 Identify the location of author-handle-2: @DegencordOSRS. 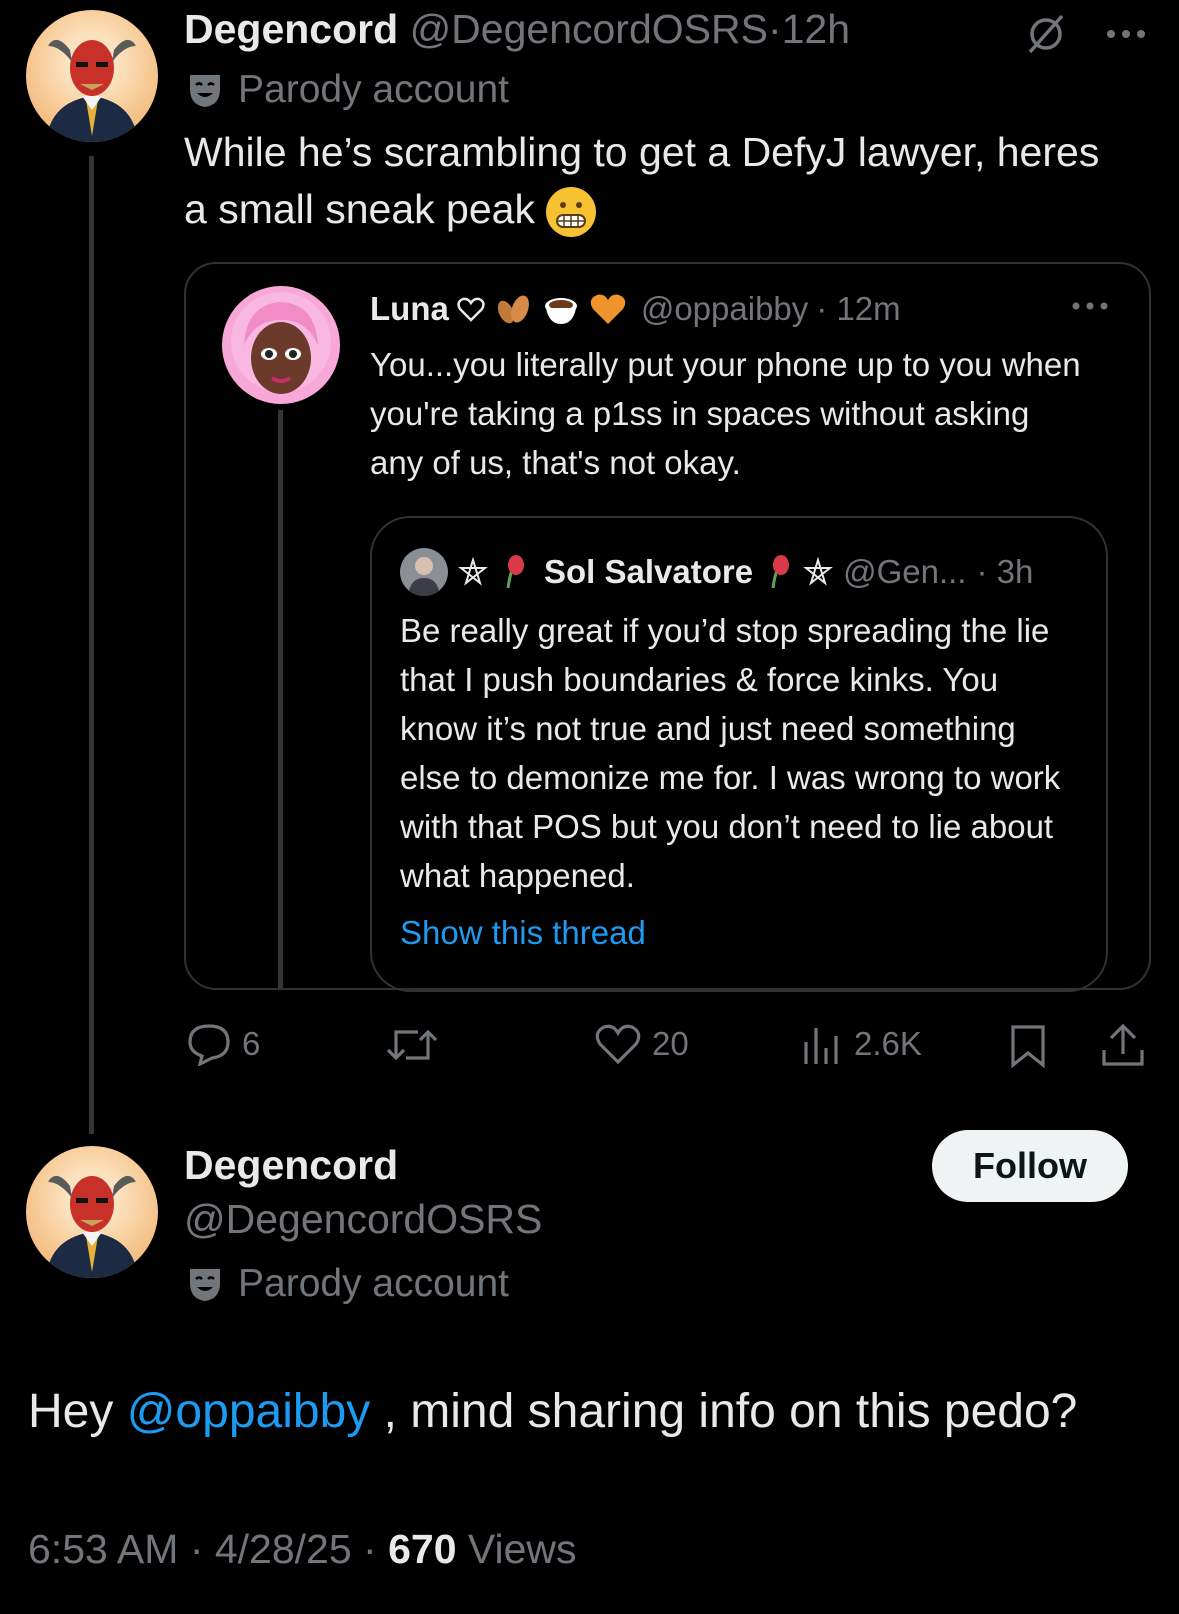
(363, 1219).